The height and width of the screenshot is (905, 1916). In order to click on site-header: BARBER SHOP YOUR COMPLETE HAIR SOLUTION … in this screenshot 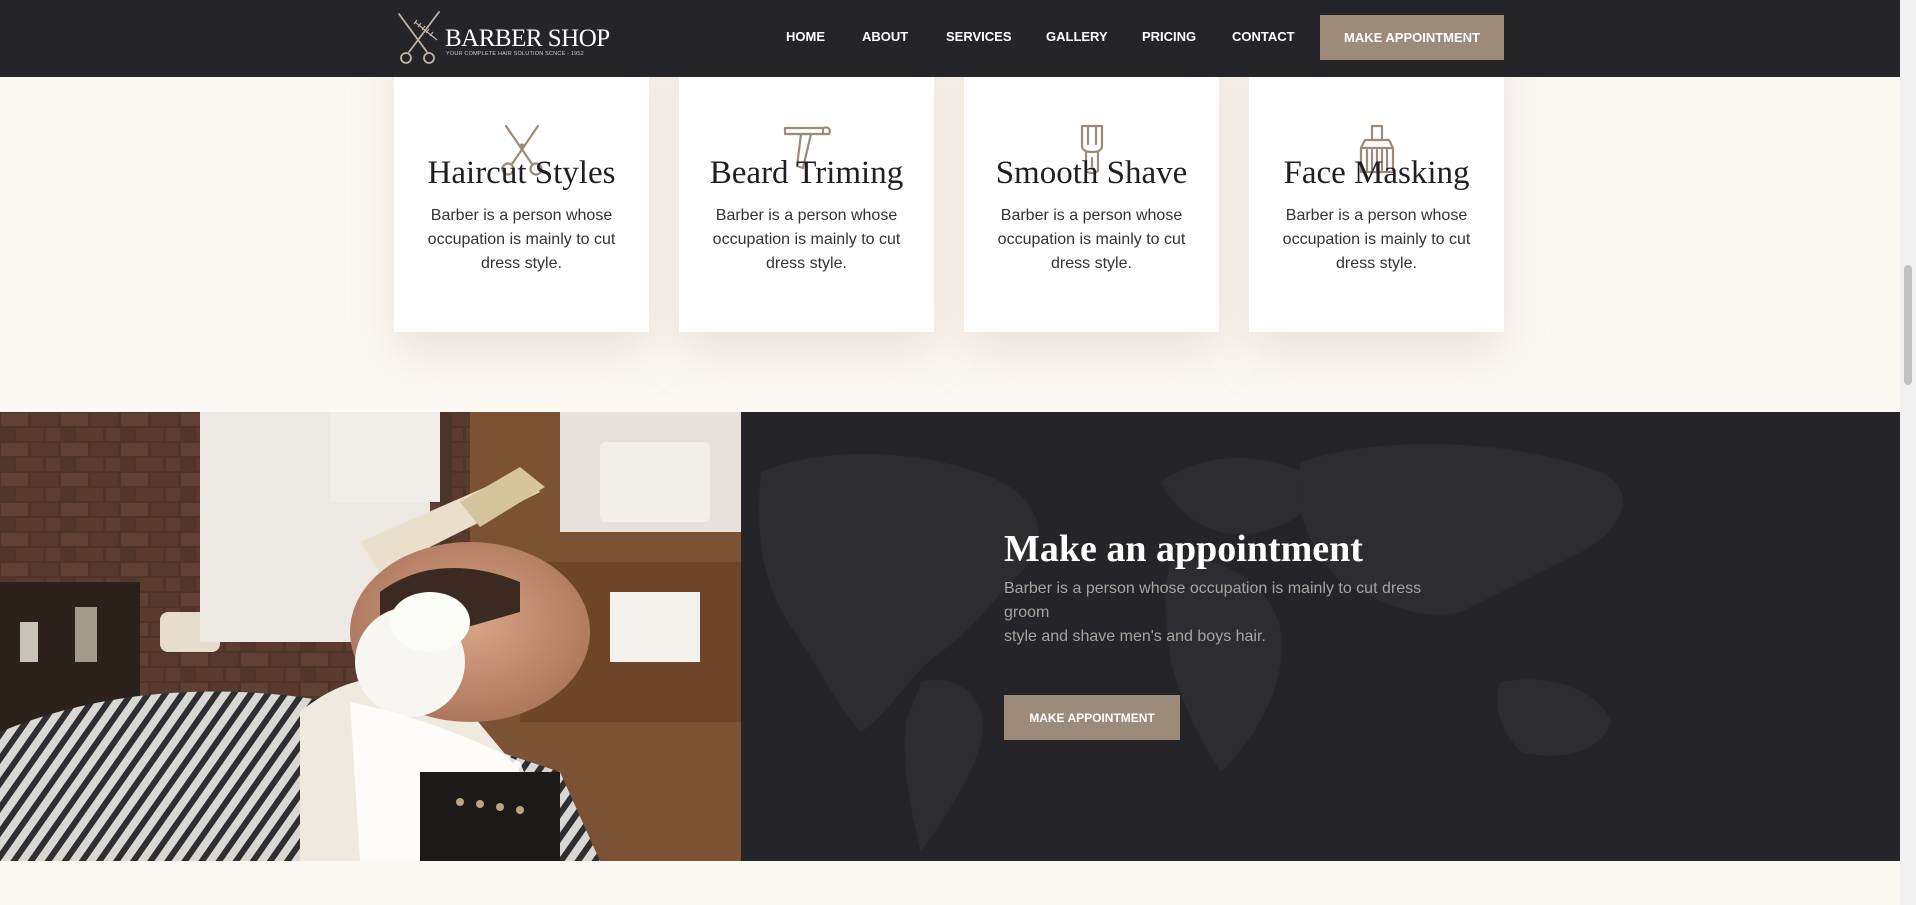, I will do `click(950, 38)`.